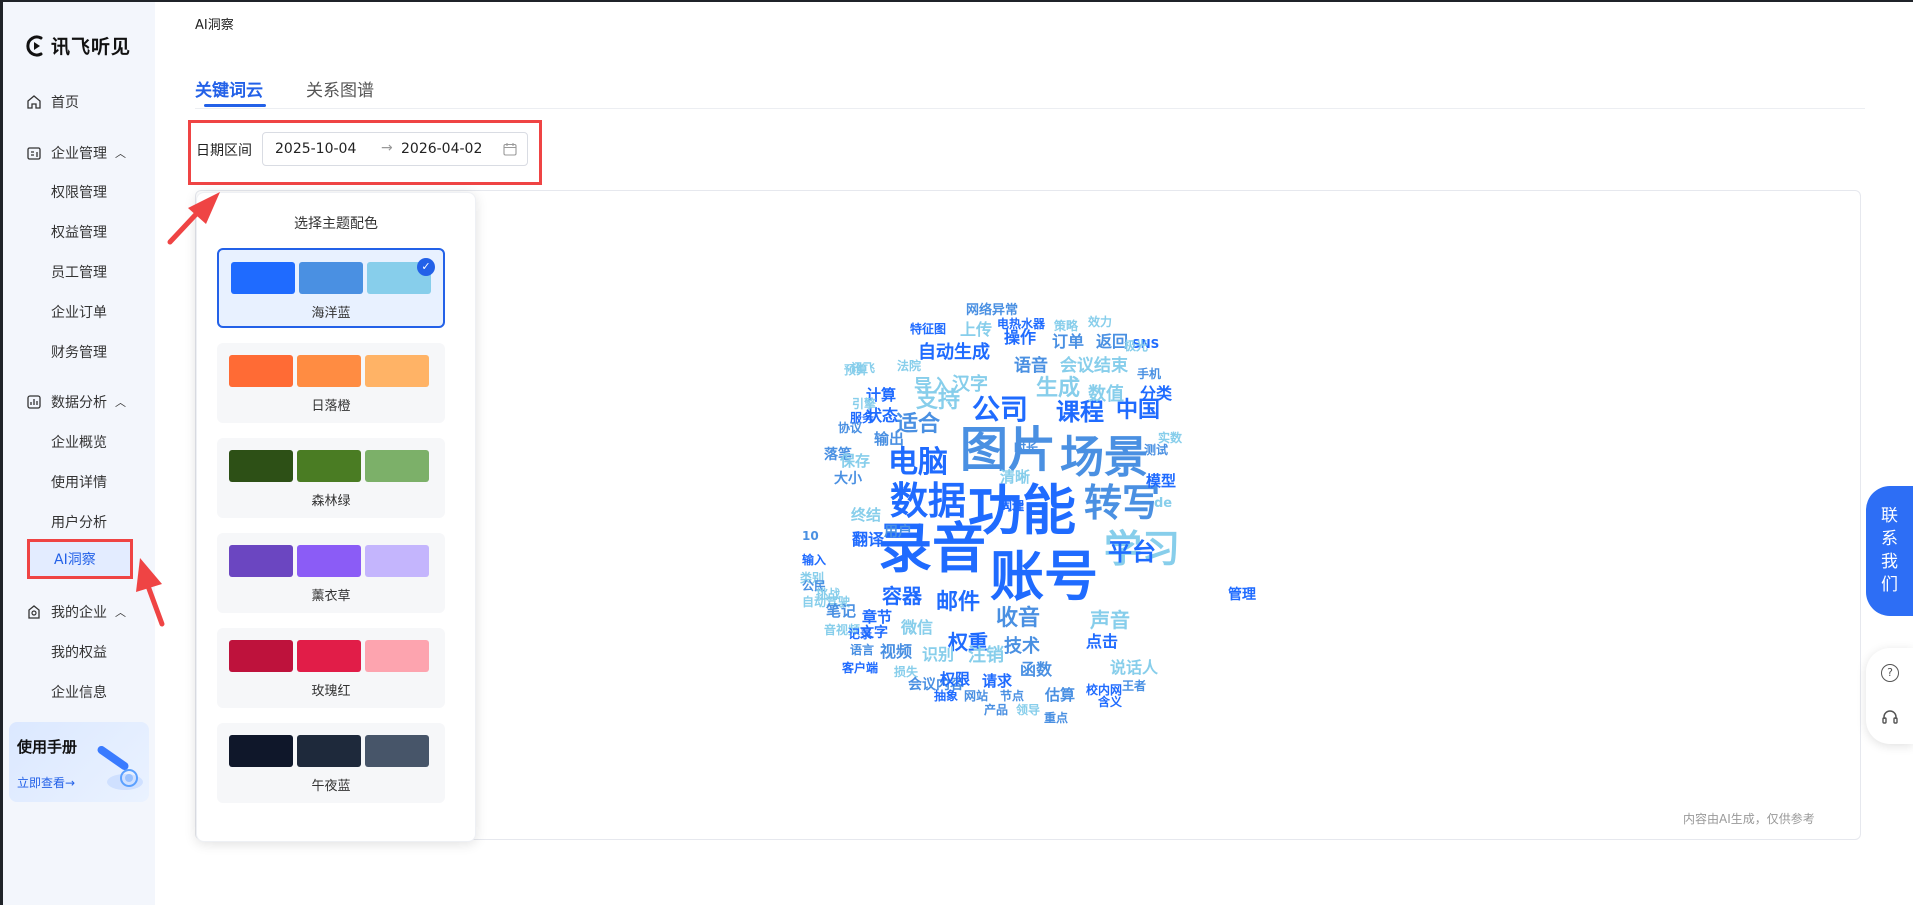 This screenshot has height=905, width=1913. I want to click on logo: 讯飞听见, so click(78, 45).